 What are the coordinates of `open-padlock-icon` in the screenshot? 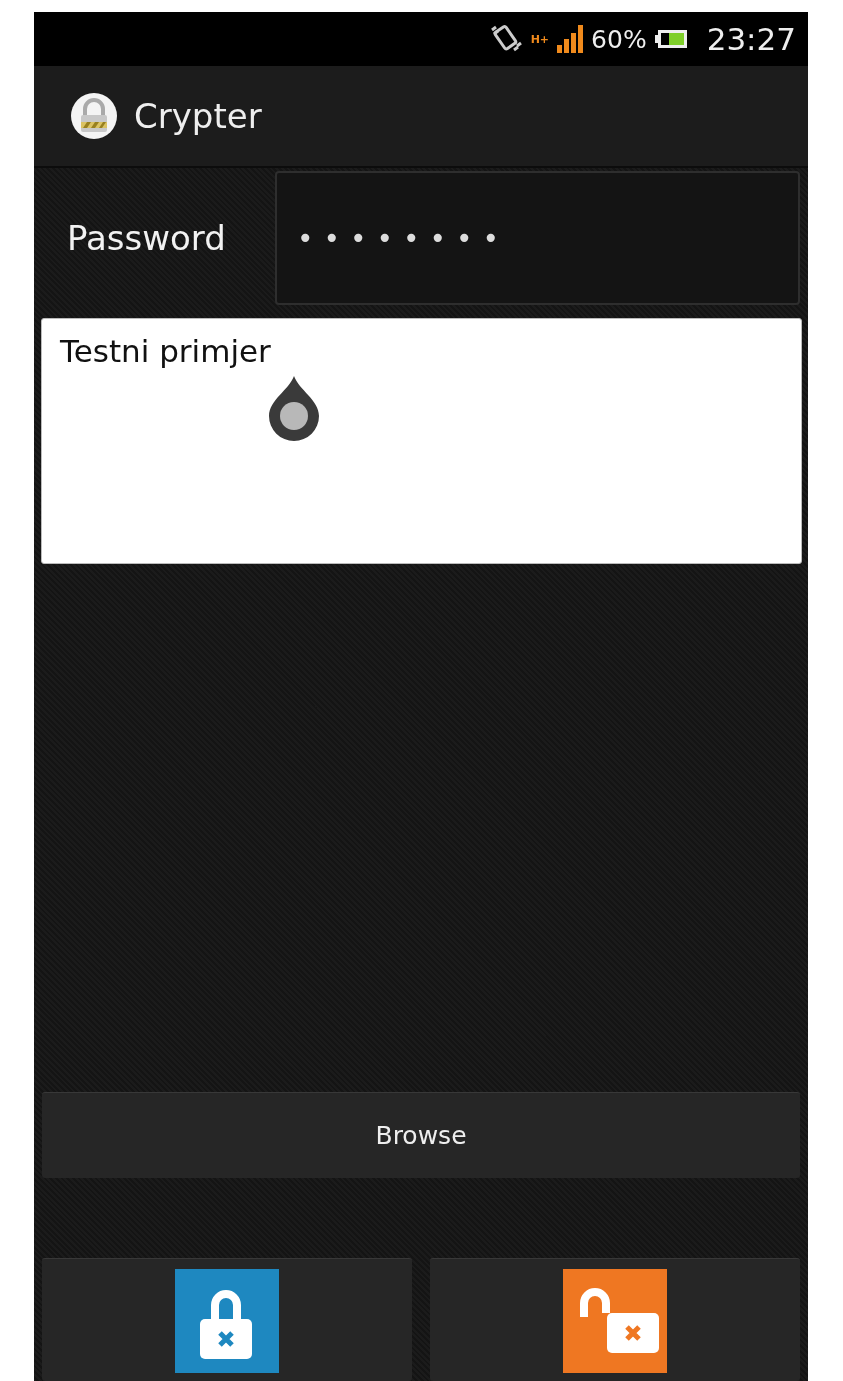 It's located at (615, 1321).